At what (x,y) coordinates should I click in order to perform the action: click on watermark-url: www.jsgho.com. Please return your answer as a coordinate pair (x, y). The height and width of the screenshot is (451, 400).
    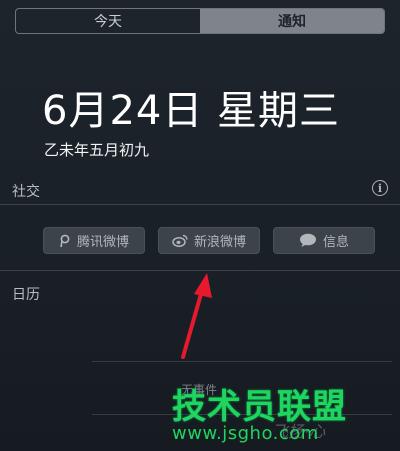
    Looking at the image, I should click on (245, 433).